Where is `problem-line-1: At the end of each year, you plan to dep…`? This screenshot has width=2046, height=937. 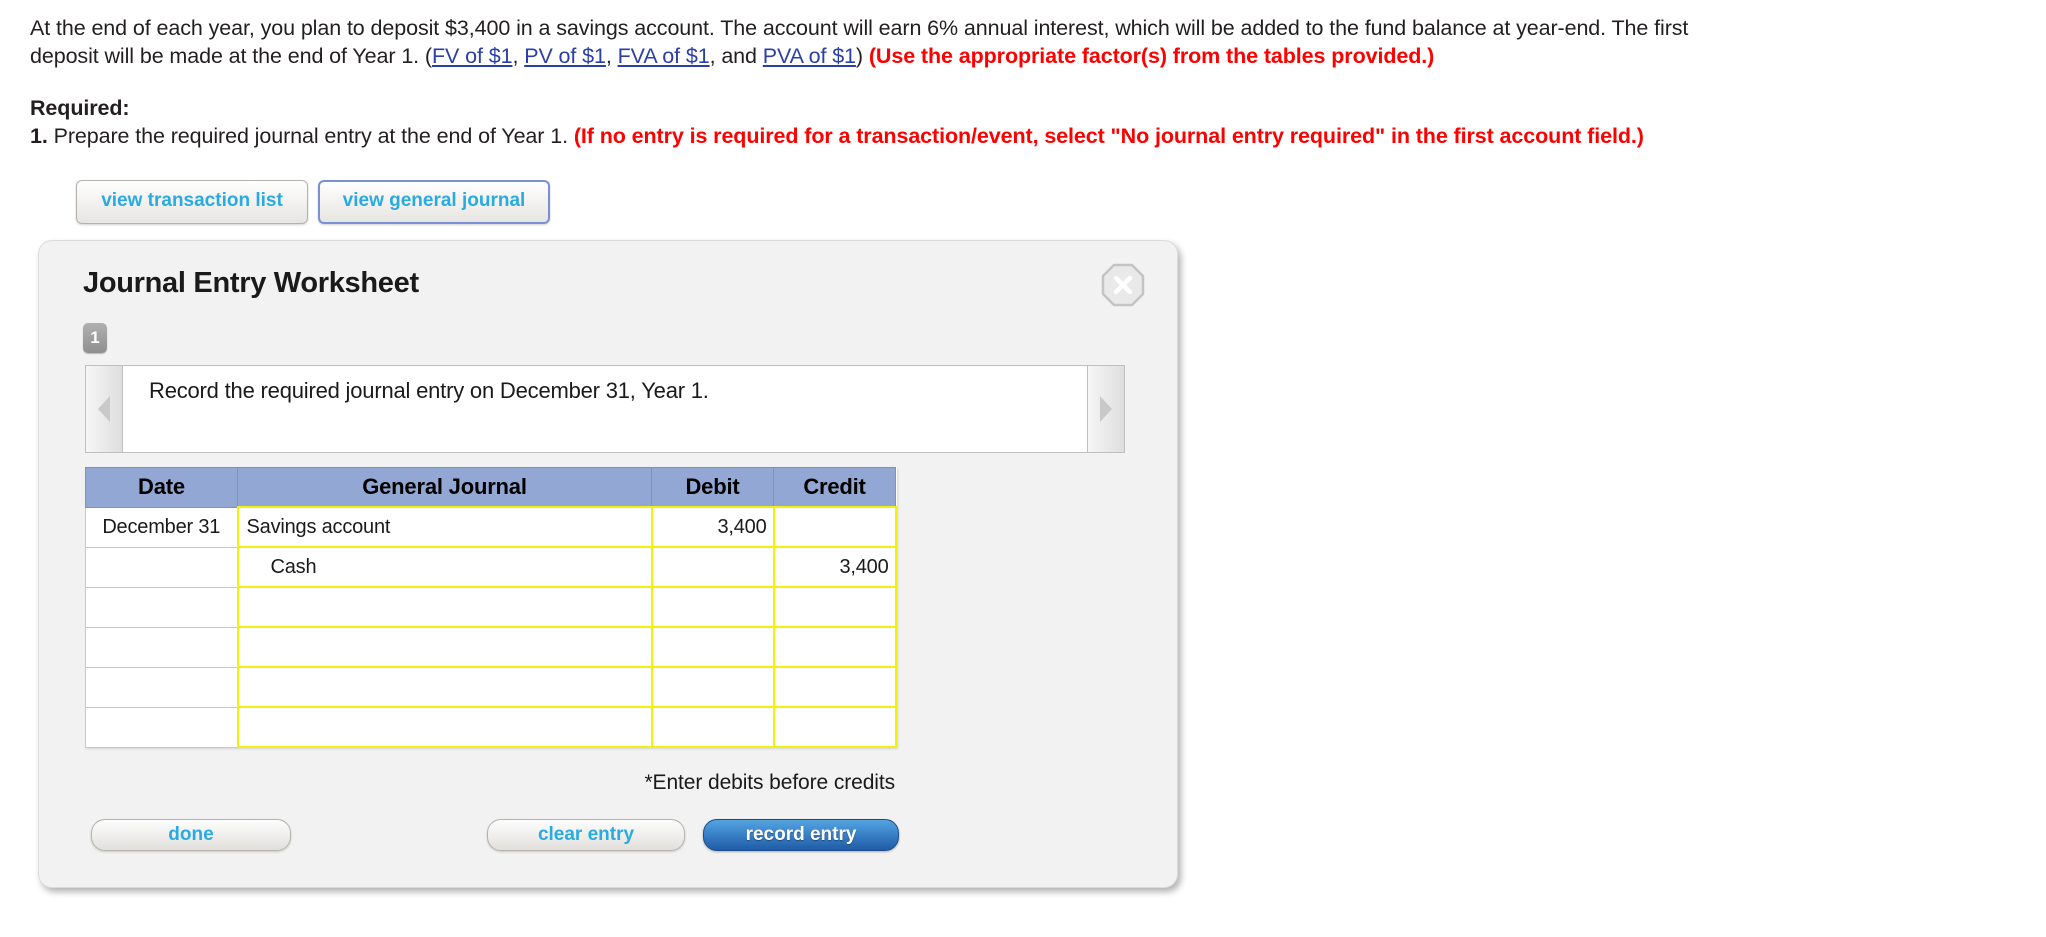
problem-line-1: At the end of each year, you plan to dep… is located at coordinates (859, 28).